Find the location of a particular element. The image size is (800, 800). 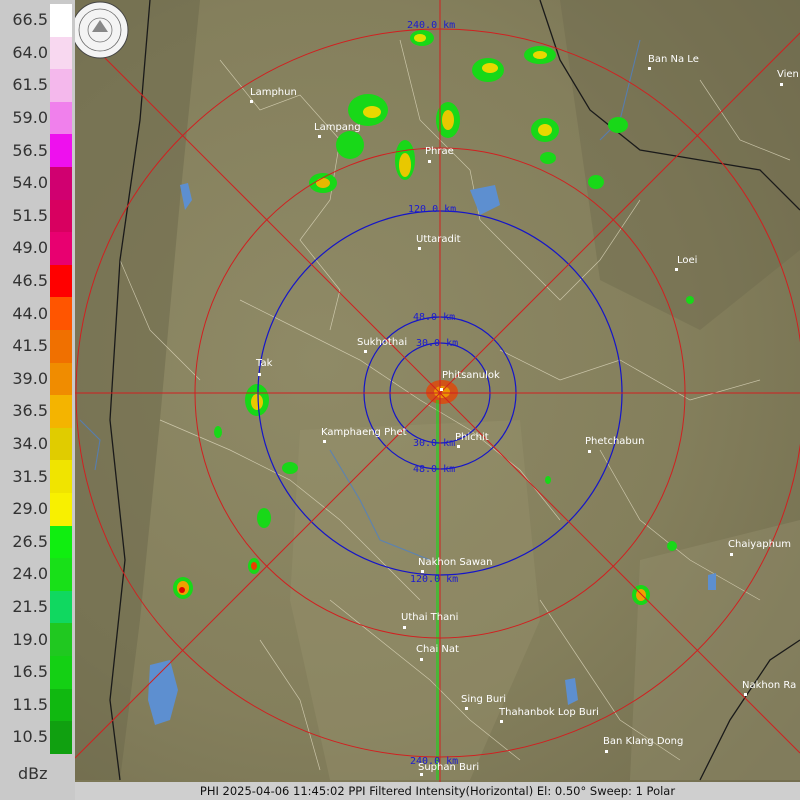

legend-value: 54.0 is located at coordinates (30, 183).